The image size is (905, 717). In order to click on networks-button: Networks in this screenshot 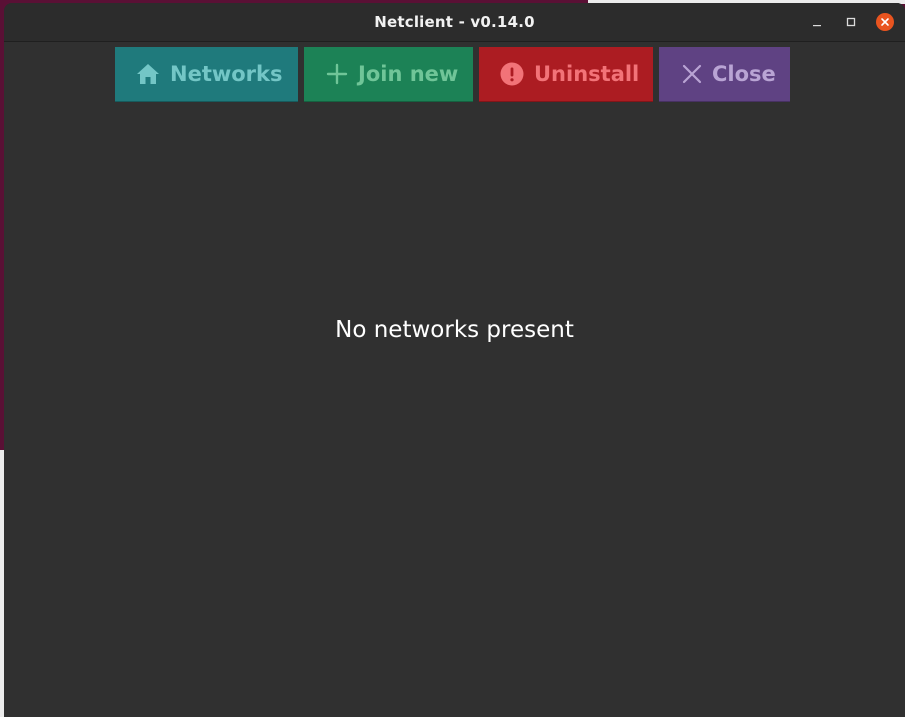, I will do `click(206, 74)`.